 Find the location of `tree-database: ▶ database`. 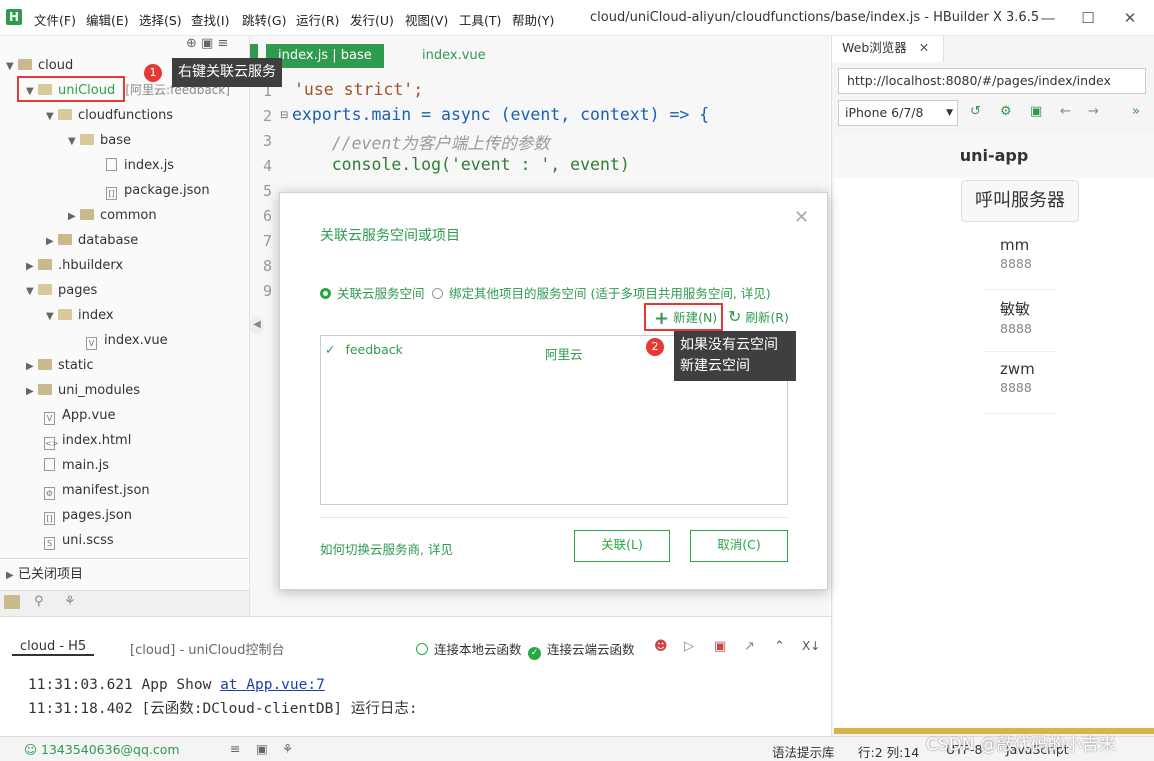

tree-database: ▶ database is located at coordinates (92, 240).